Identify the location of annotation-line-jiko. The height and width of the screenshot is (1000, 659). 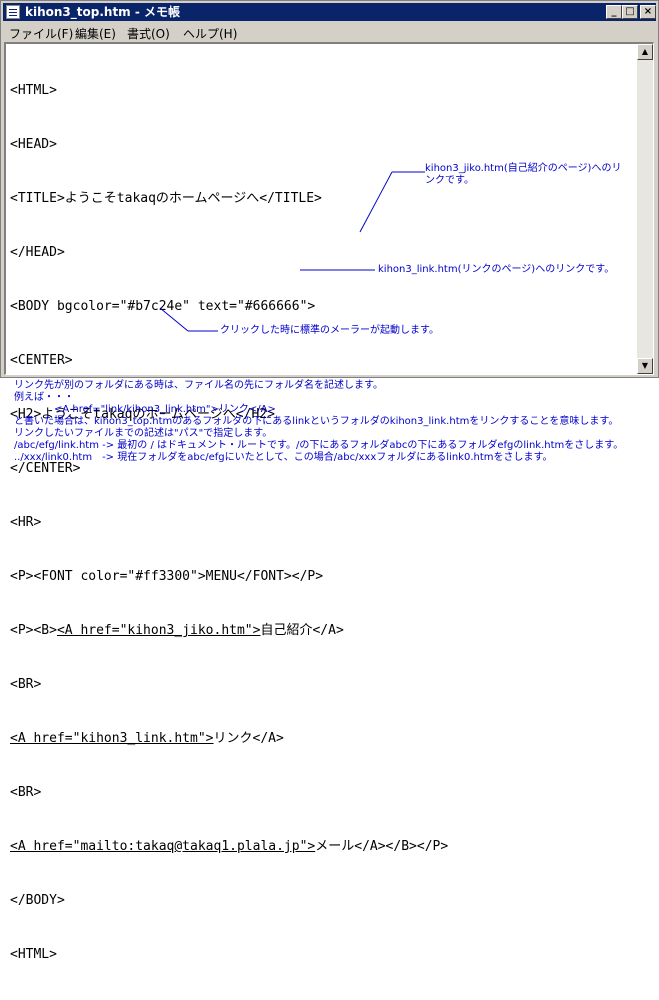
(376, 202).